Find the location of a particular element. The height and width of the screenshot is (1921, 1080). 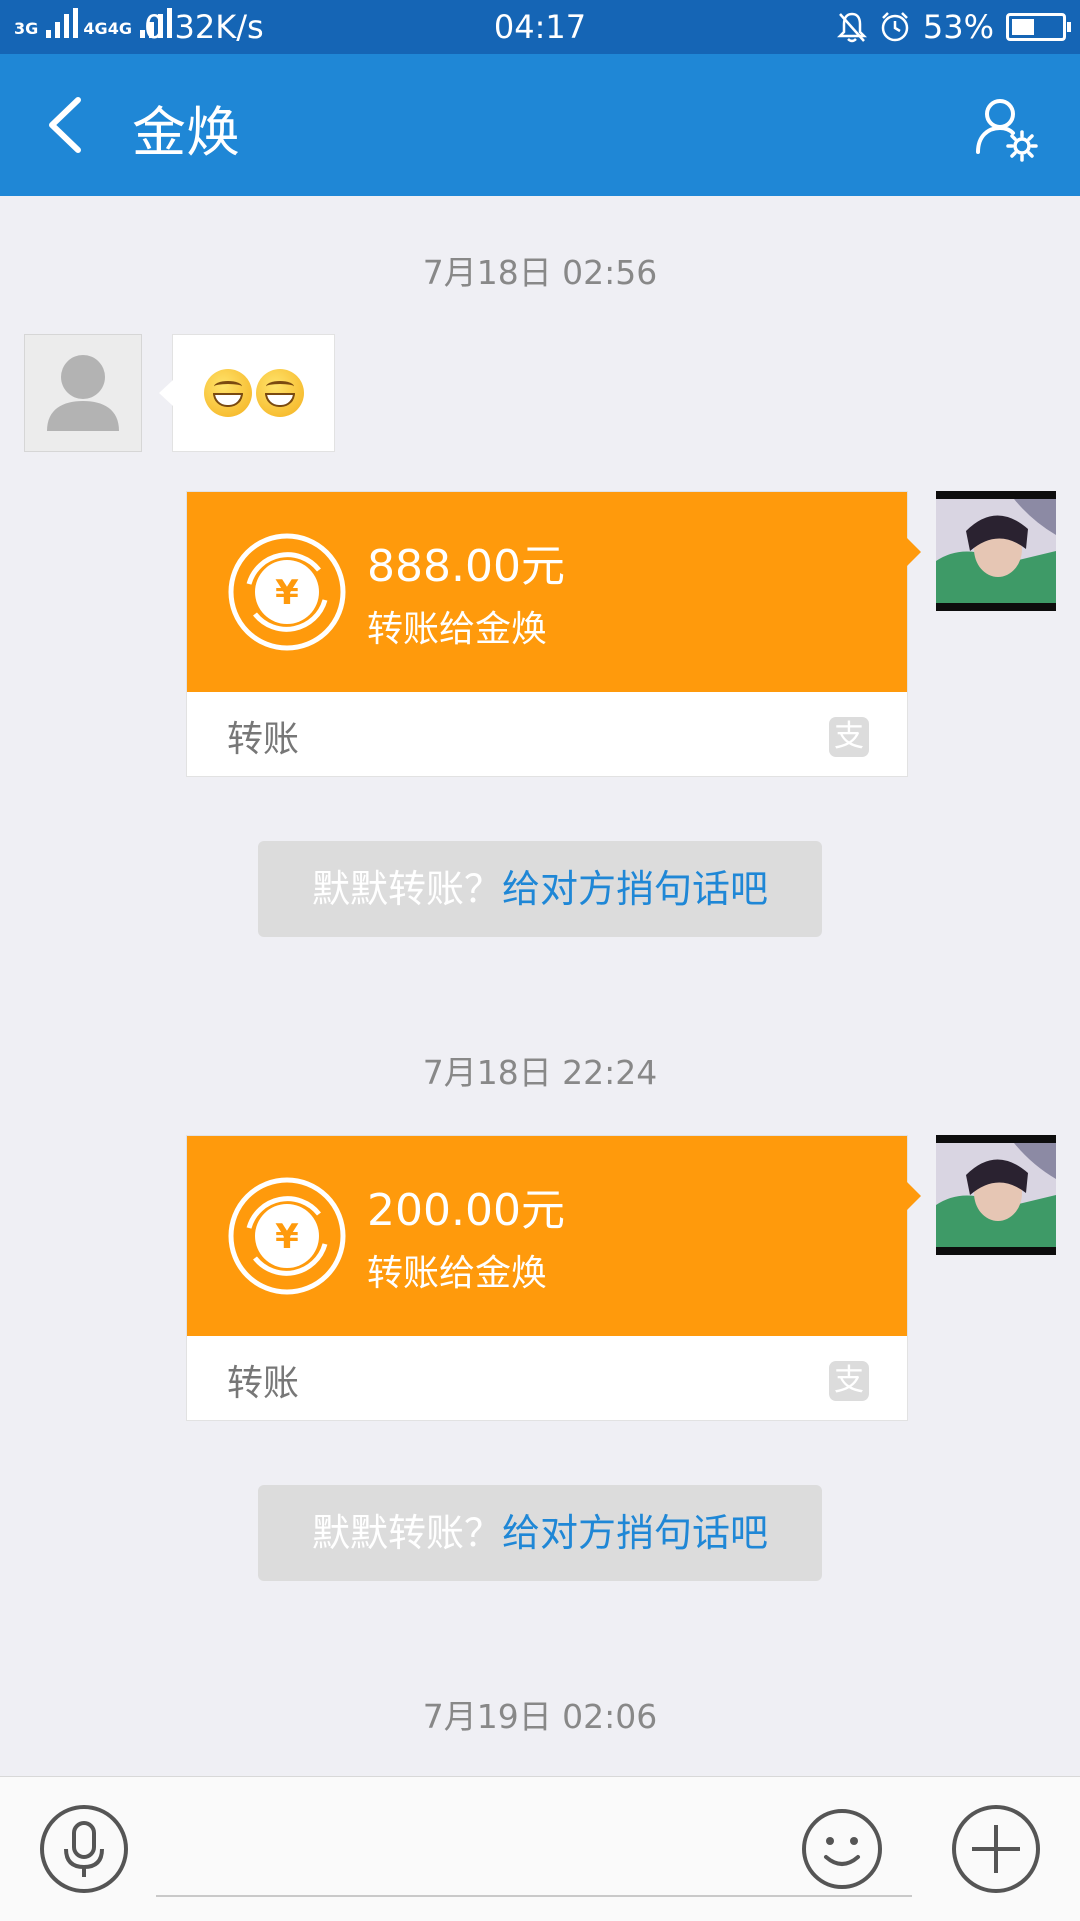

transfer-card-header: ¥ 200.00元 转账给金焕 is located at coordinates (554, 1236).